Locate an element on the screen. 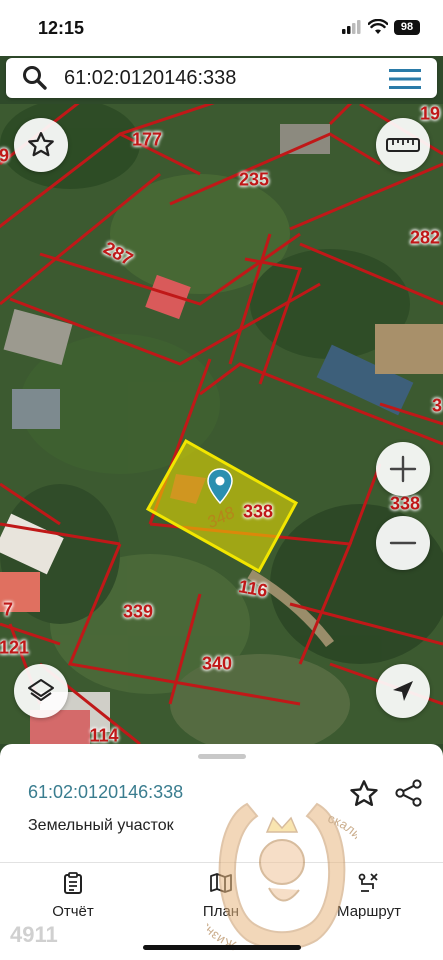 This screenshot has width=443, height=960. zoom-in-button is located at coordinates (403, 469).